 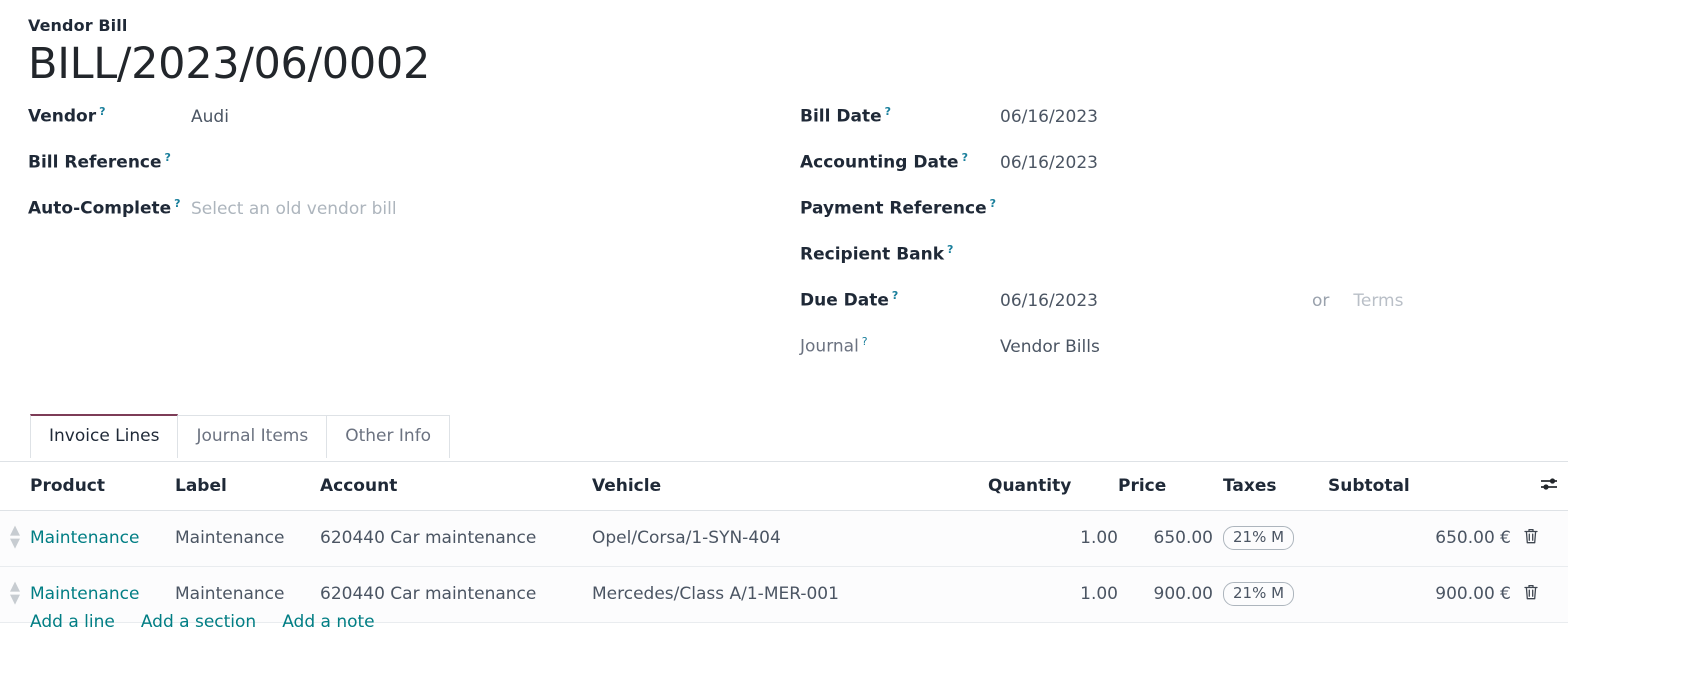 I want to click on column-header-subtotal: Subtotal, so click(x=1425, y=486).